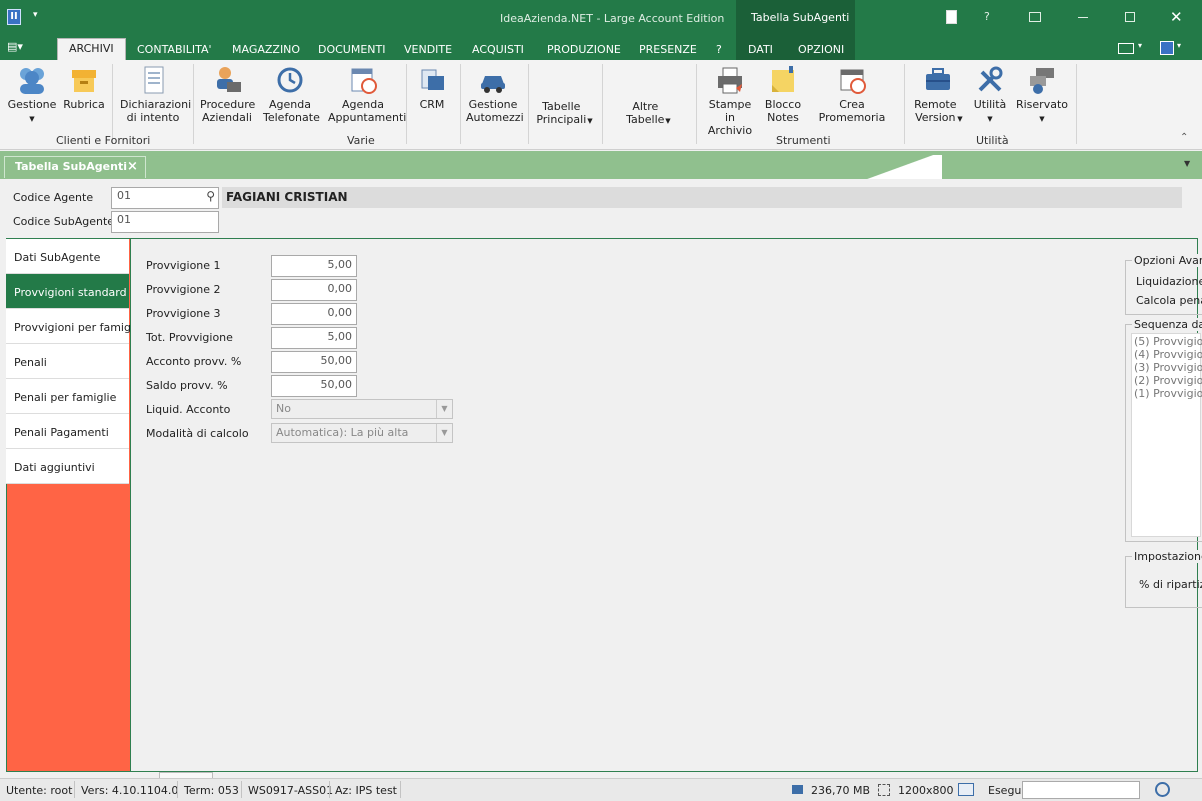 The image size is (1202, 801). What do you see at coordinates (165, 222) in the screenshot?
I see `subagent-code-input: 01` at bounding box center [165, 222].